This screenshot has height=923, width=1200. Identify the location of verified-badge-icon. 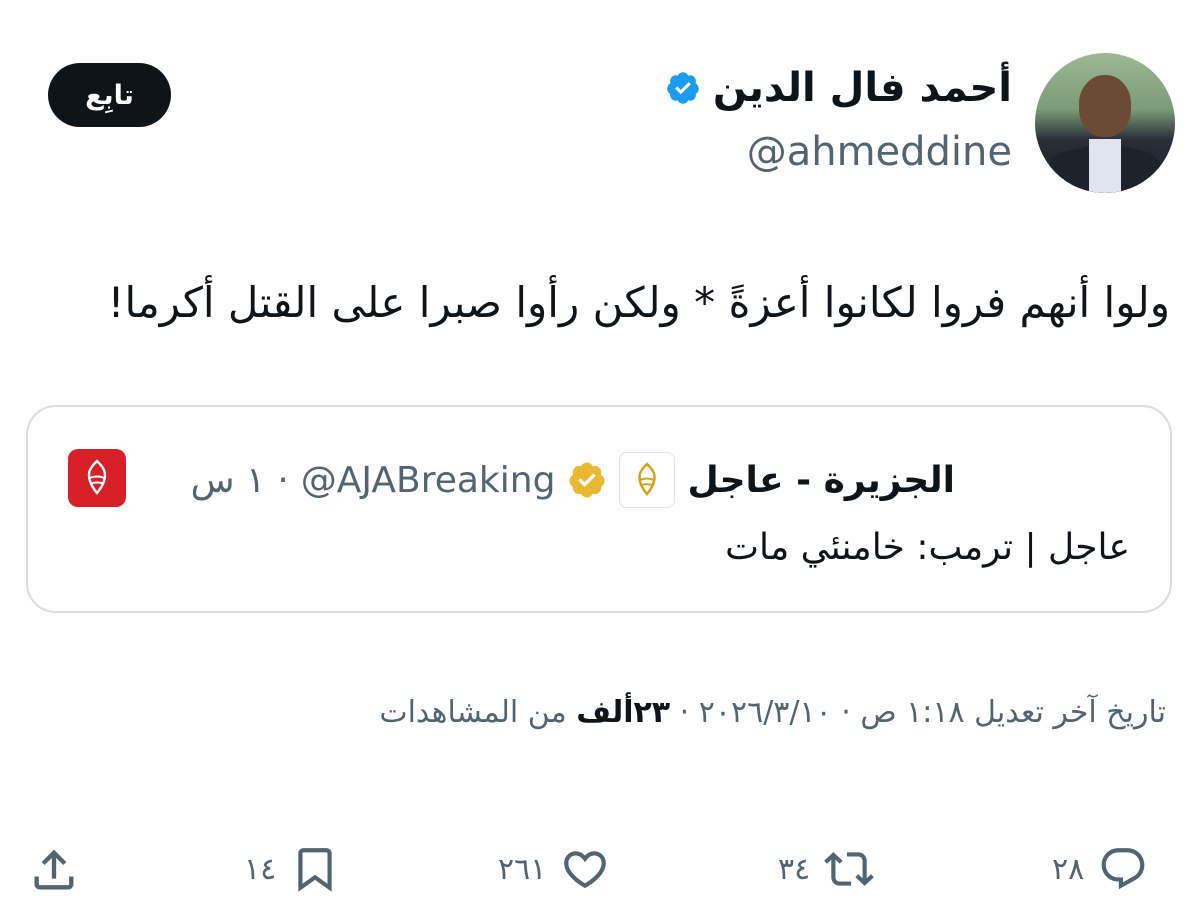
(683, 88).